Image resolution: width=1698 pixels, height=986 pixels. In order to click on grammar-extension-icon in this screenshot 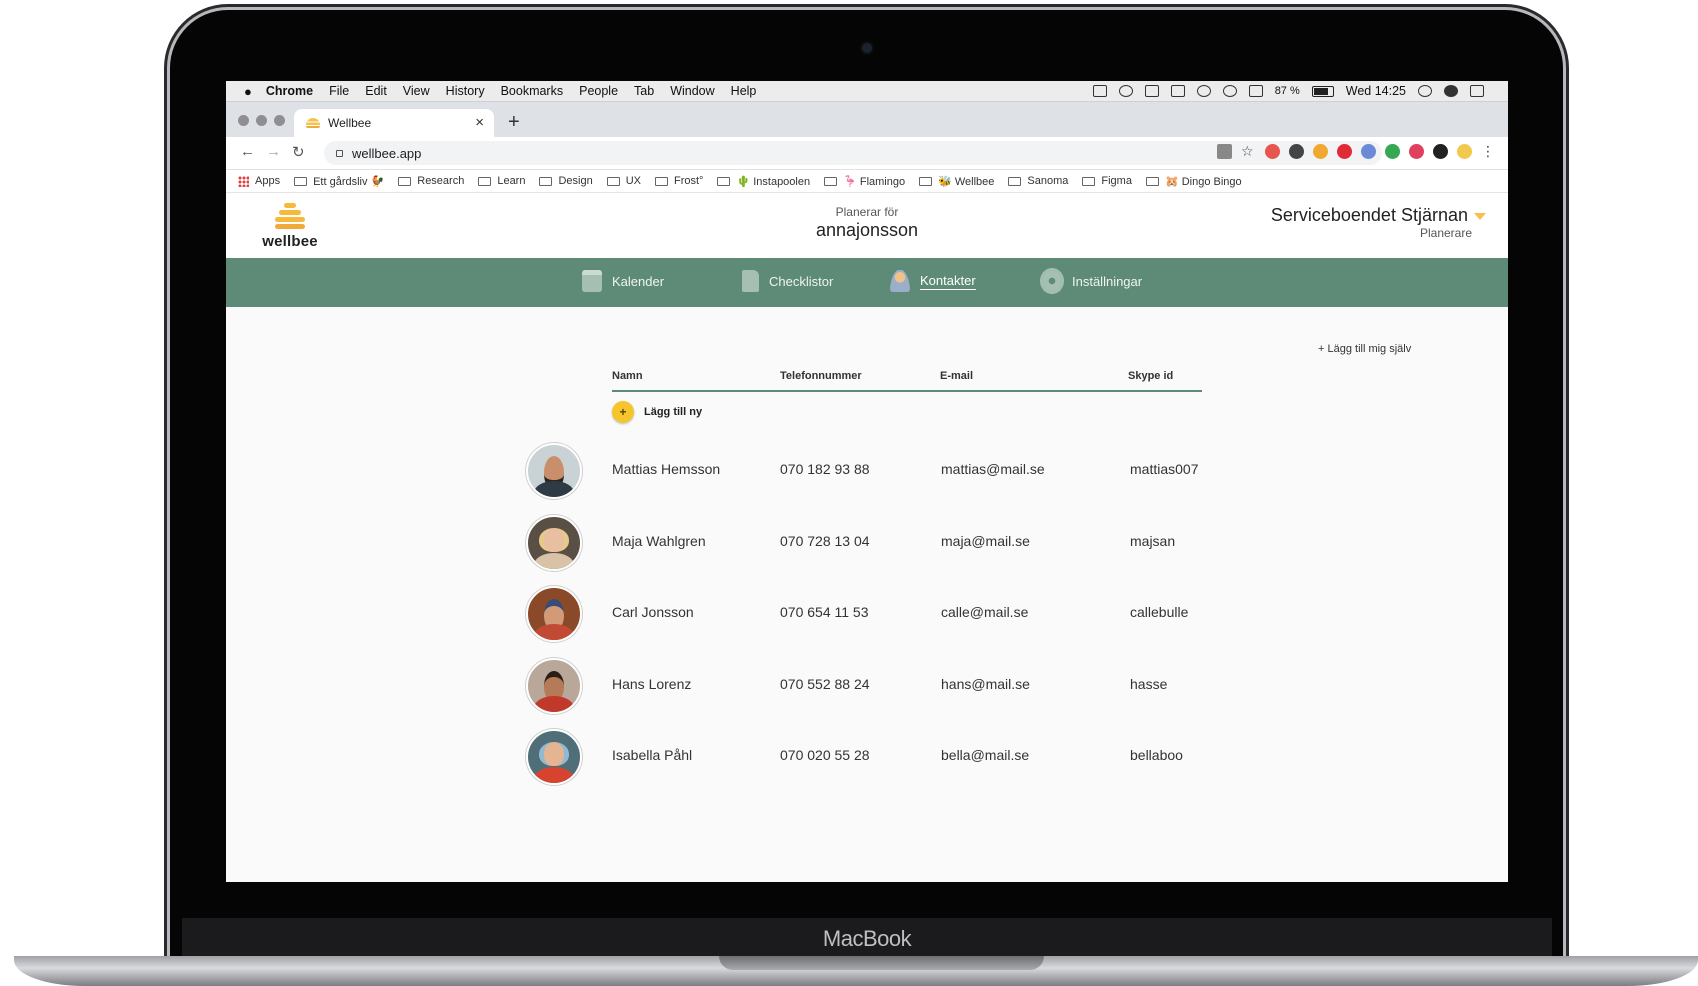, I will do `click(1368, 151)`.